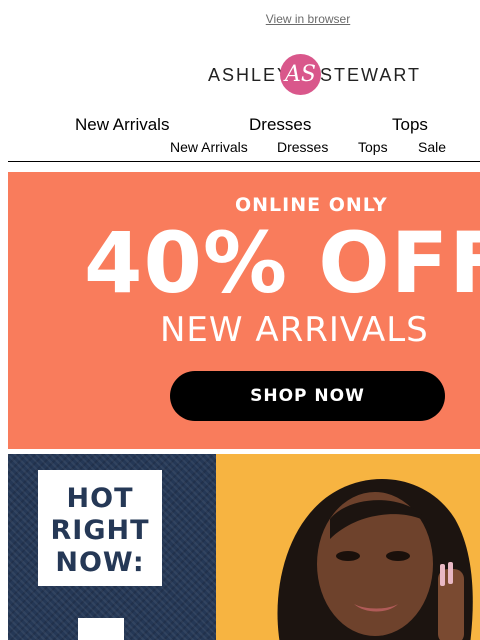  Describe the element at coordinates (282, 263) in the screenshot. I see `promo-headline: 40% OFF` at that location.